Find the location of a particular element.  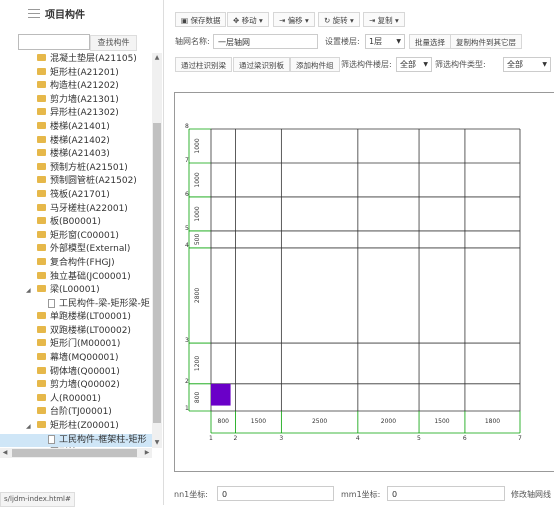

chevron-down-icon: ▾ is located at coordinates (395, 20).